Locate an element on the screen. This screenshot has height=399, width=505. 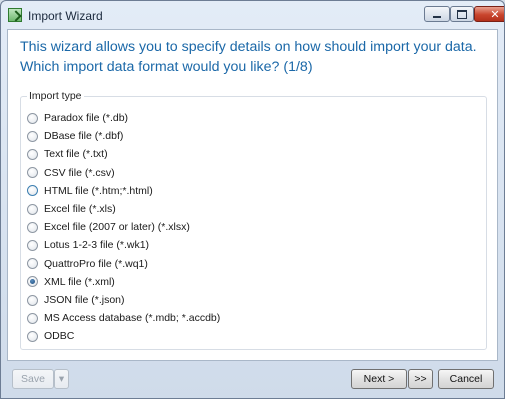
skip-to-end-button: >> is located at coordinates (420, 379).